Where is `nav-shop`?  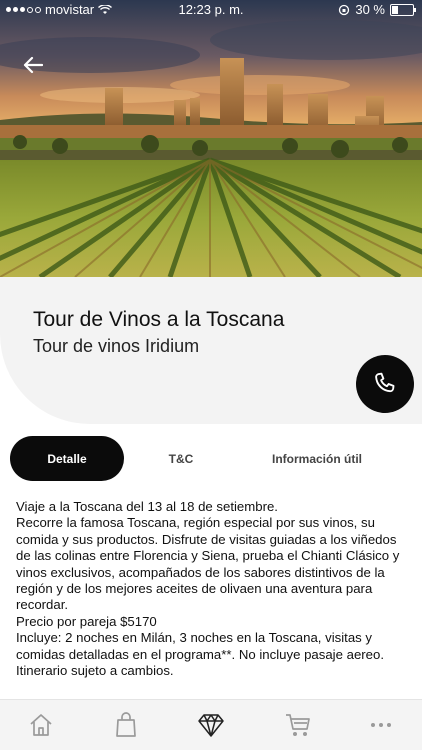
nav-shop is located at coordinates (126, 725).